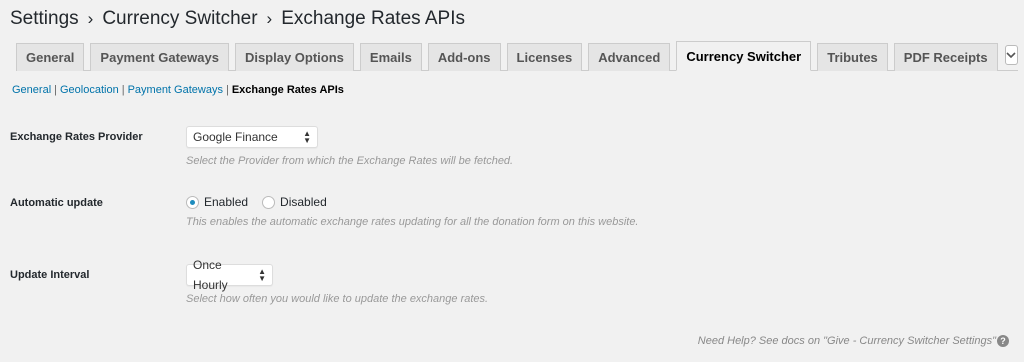 The height and width of the screenshot is (362, 1024). I want to click on tab-emails: Emails, so click(390, 57).